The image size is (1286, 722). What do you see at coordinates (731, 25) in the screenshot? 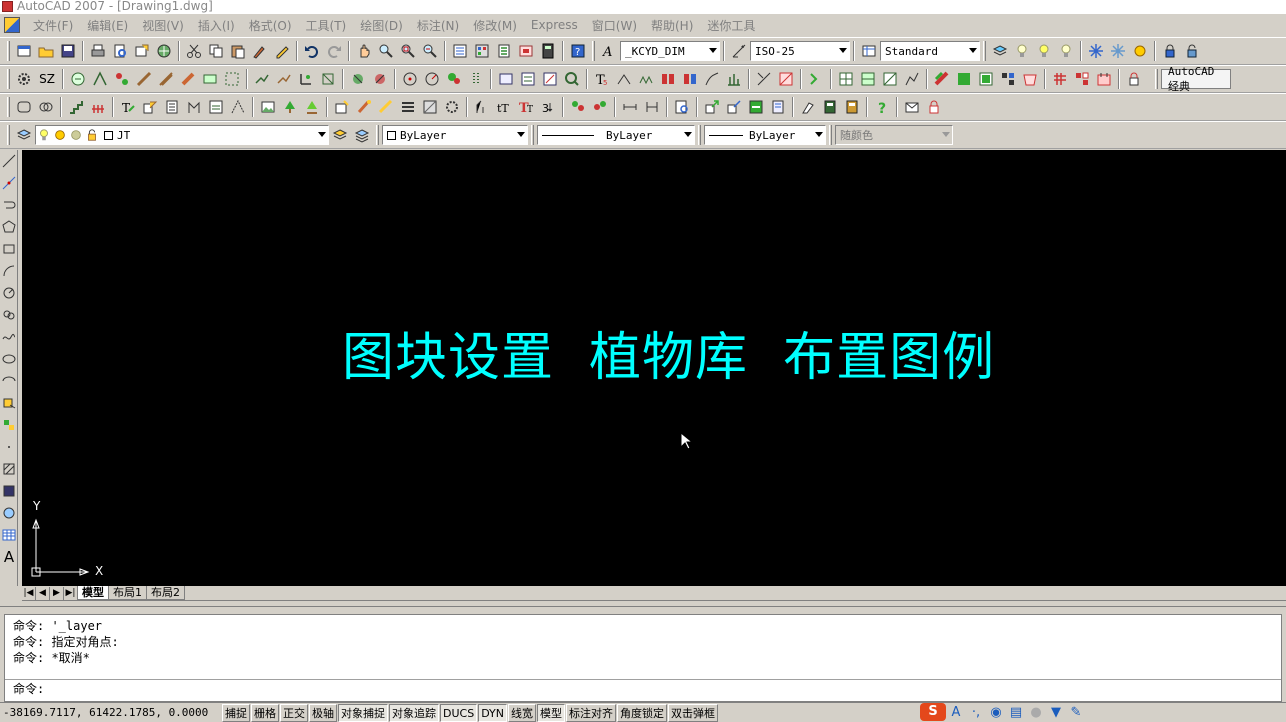
I see `menu-mini-tools: 迷你工具` at bounding box center [731, 25].